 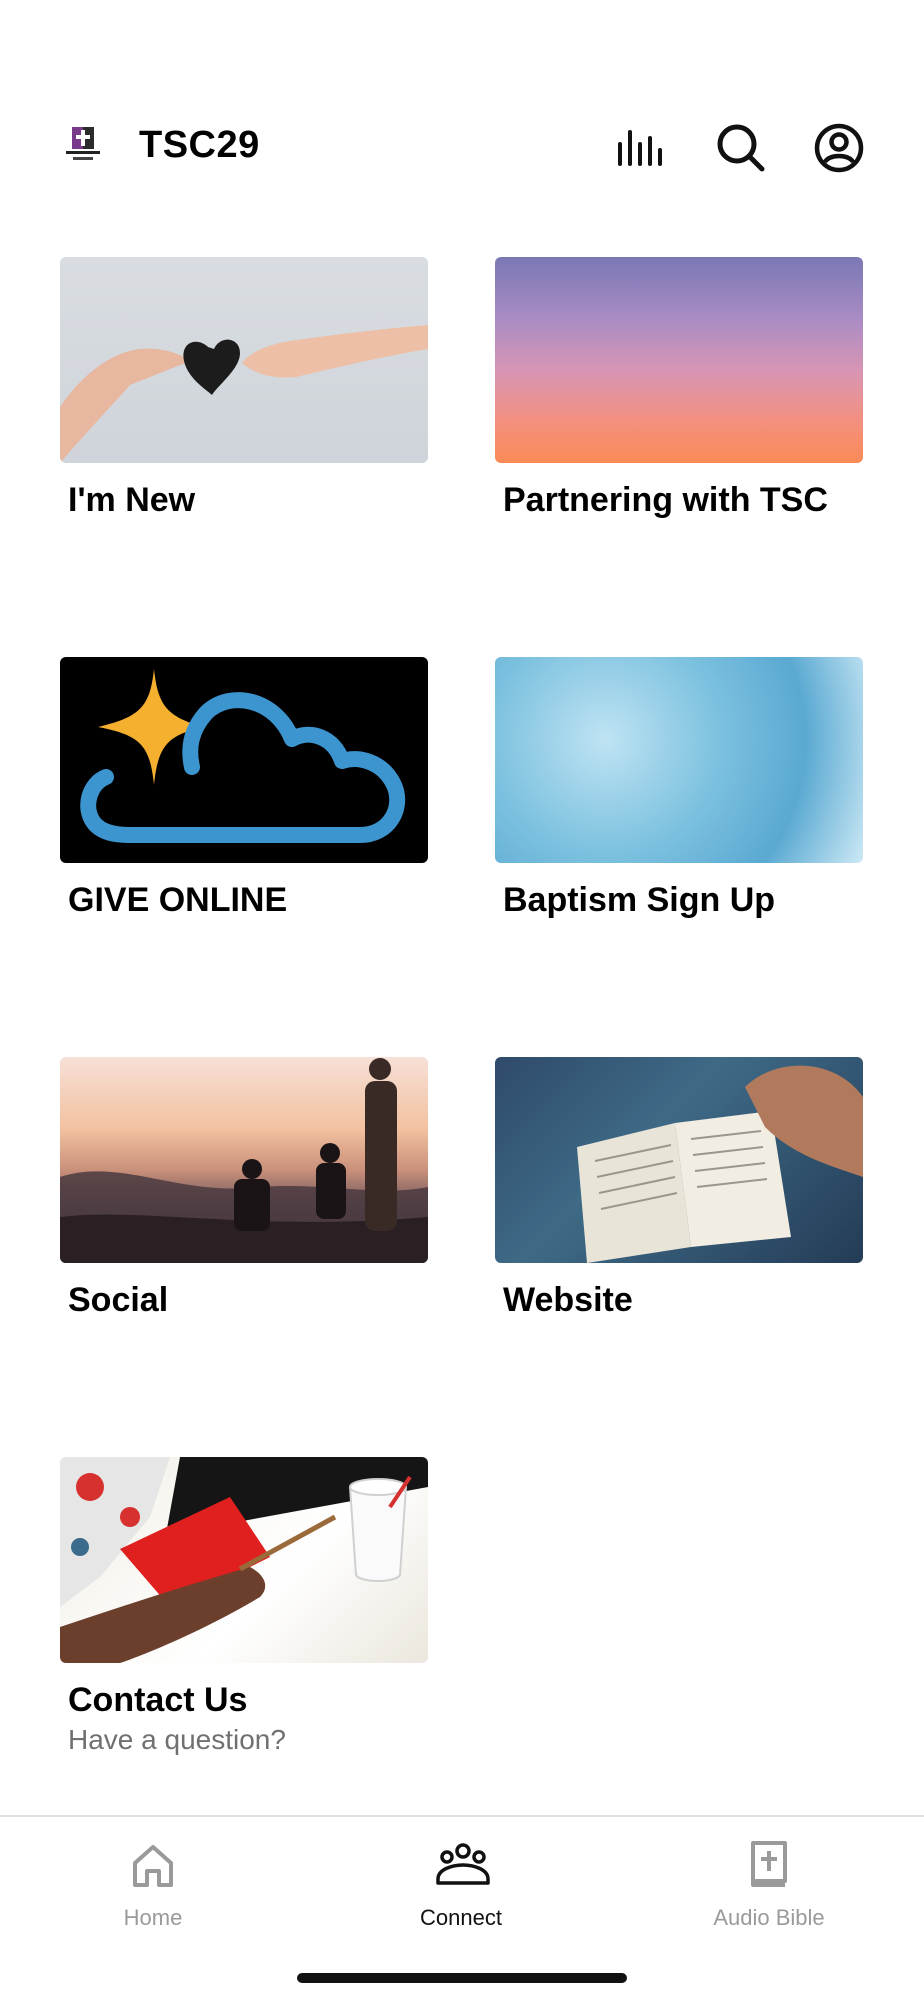 I want to click on tab-audio-bible: Audio Bible, so click(x=769, y=1881).